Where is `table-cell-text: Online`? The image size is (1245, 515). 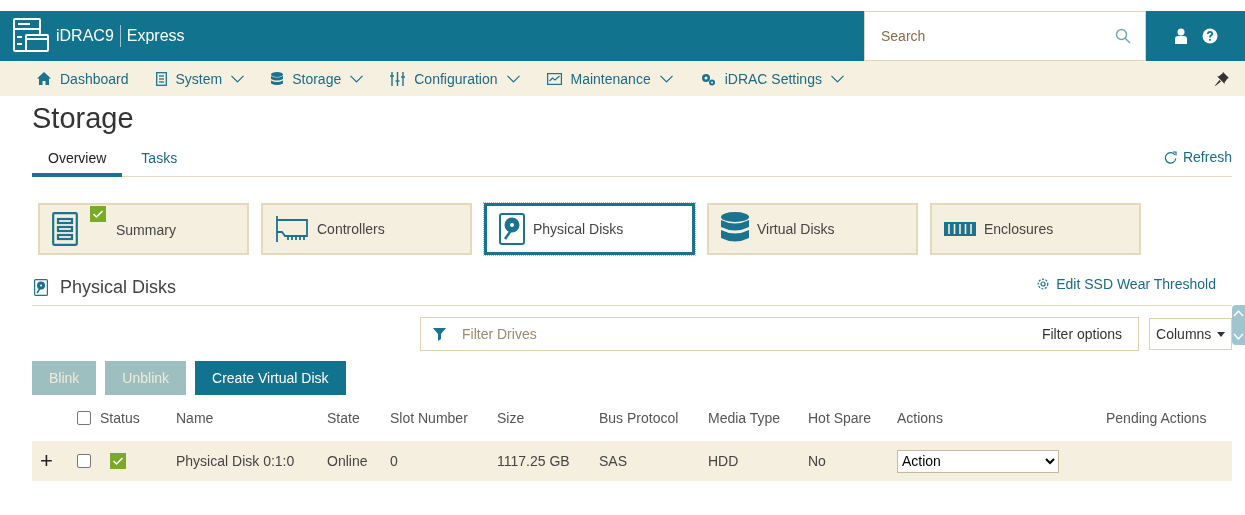
table-cell-text: Online is located at coordinates (348, 461).